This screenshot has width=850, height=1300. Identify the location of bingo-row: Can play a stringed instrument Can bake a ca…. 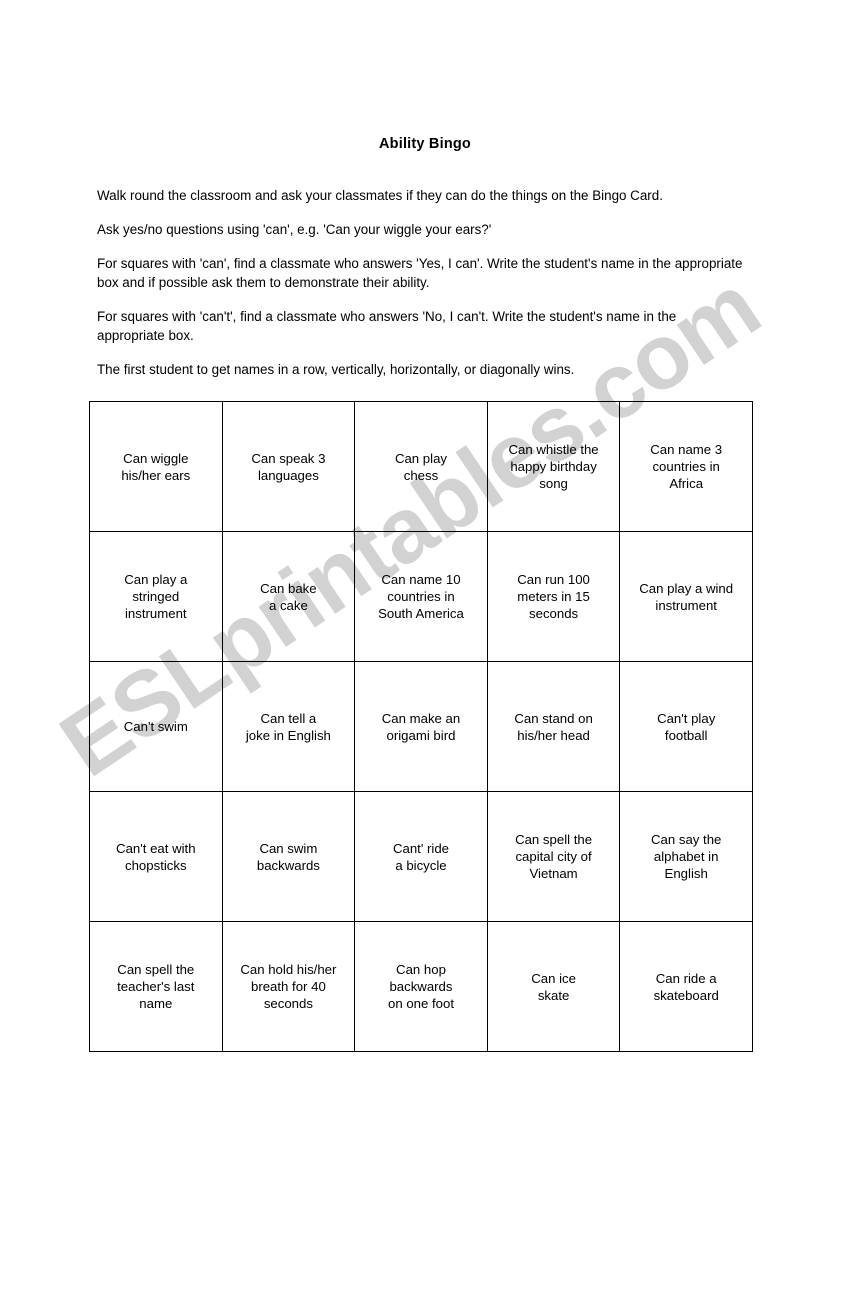
(421, 596).